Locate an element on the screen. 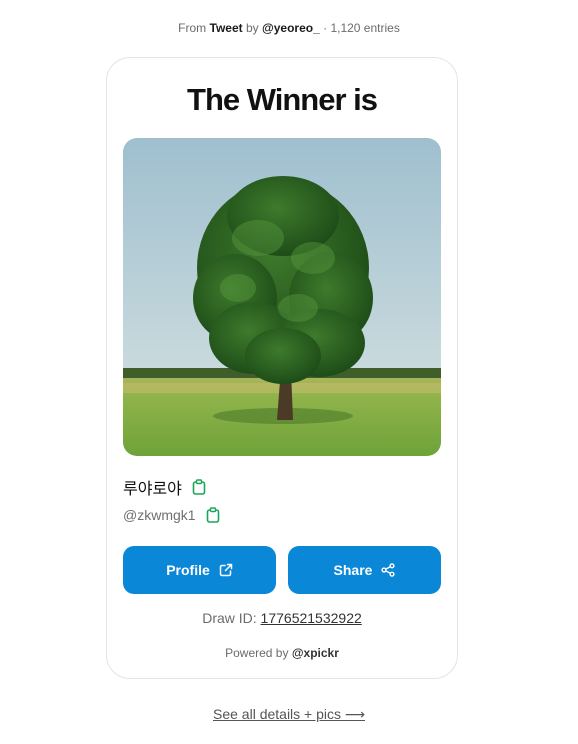 The image size is (578, 744). profile-button-label: Profile is located at coordinates (188, 570).